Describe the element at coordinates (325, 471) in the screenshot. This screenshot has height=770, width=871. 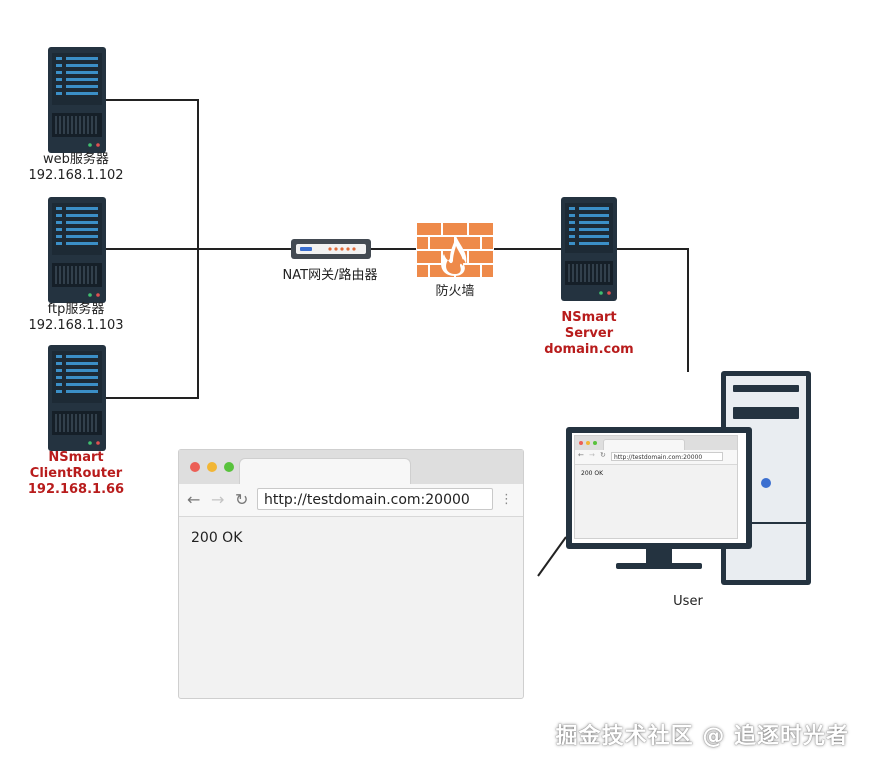
I see `browser-tab` at that location.